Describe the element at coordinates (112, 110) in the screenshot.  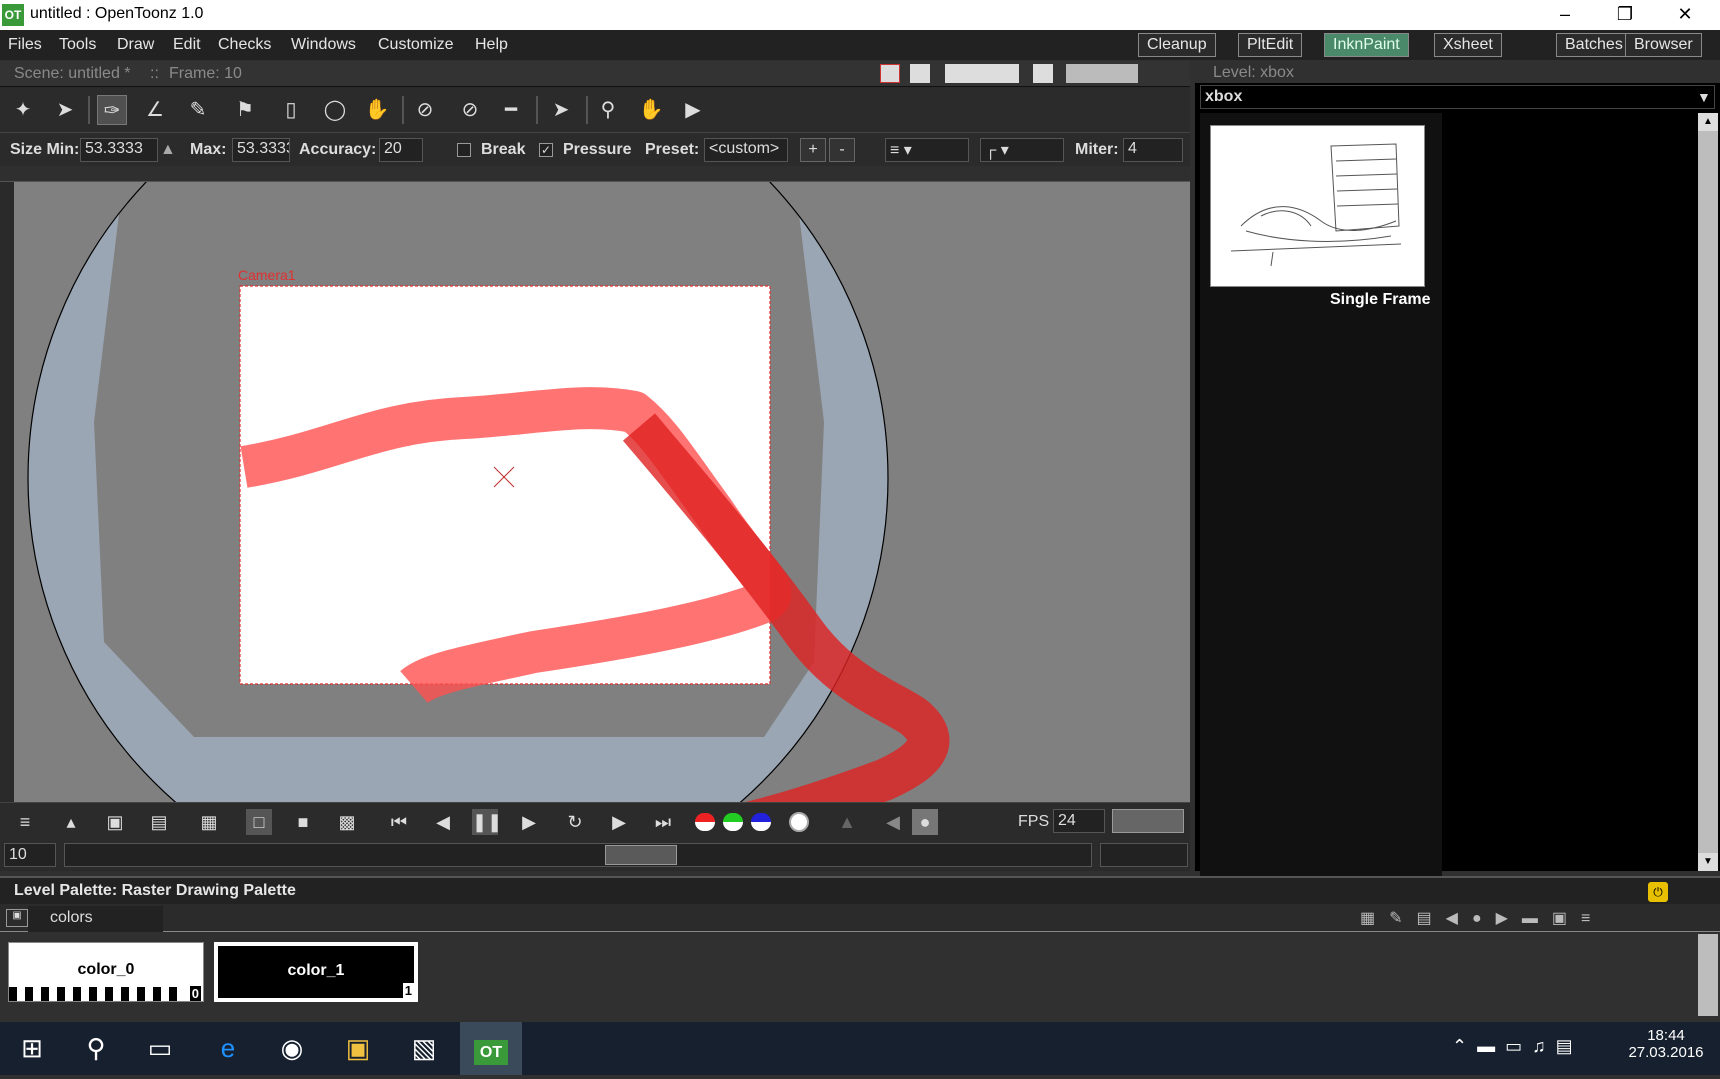
I see `brush-tool-icon: ✑` at that location.